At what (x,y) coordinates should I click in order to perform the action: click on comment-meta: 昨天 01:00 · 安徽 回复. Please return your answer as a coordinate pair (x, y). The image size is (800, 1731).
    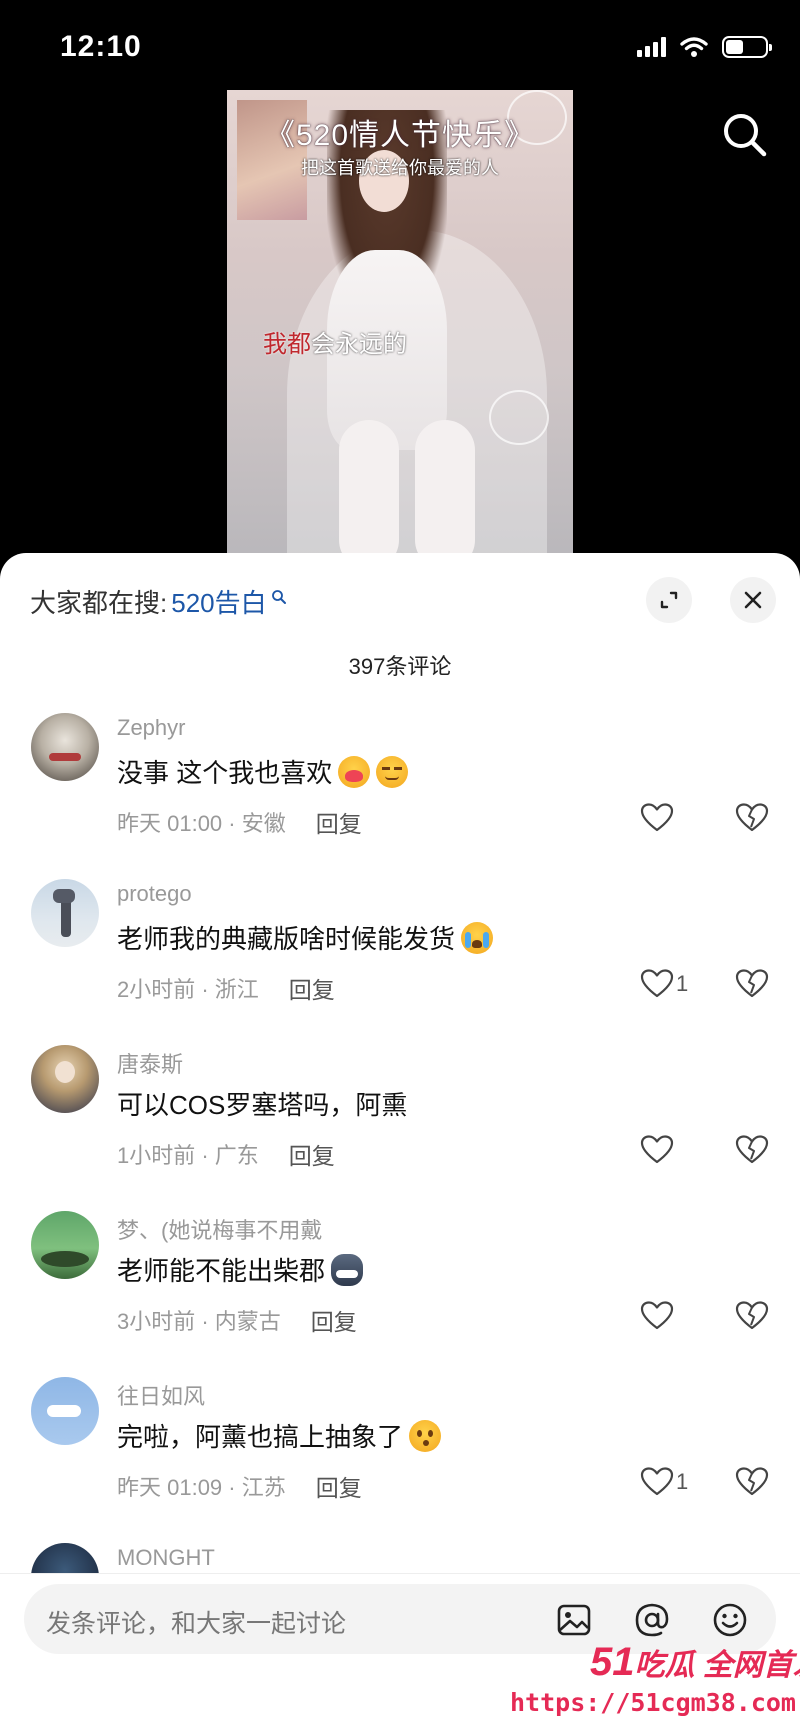
    Looking at the image, I should click on (239, 822).